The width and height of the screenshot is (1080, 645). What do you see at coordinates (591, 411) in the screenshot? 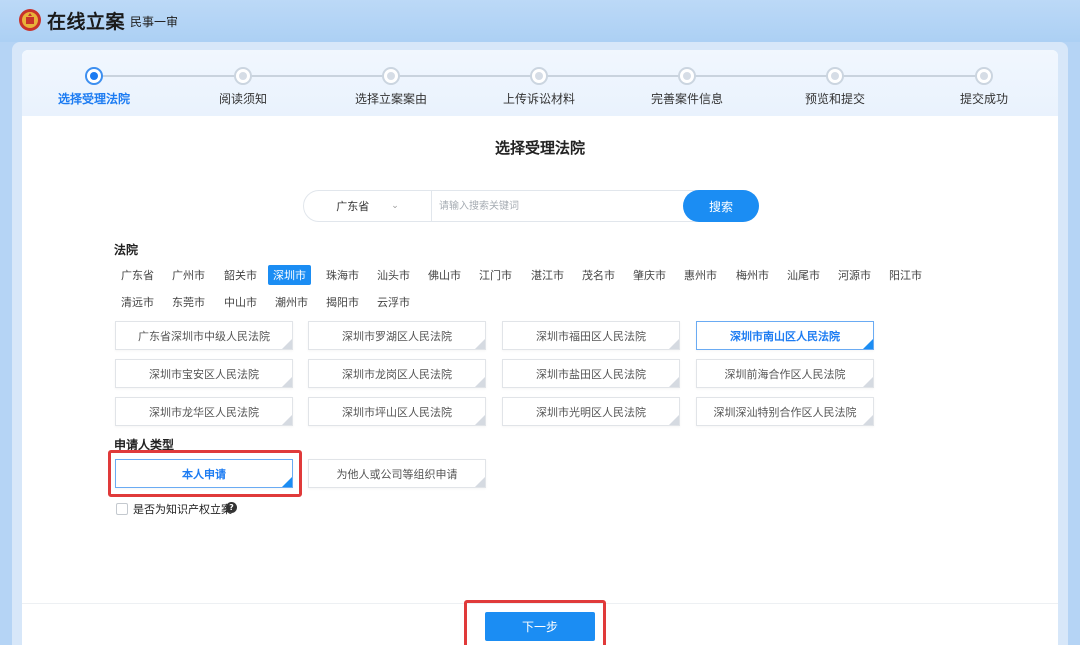
I see `court-option: 深圳市光明区人民法院` at bounding box center [591, 411].